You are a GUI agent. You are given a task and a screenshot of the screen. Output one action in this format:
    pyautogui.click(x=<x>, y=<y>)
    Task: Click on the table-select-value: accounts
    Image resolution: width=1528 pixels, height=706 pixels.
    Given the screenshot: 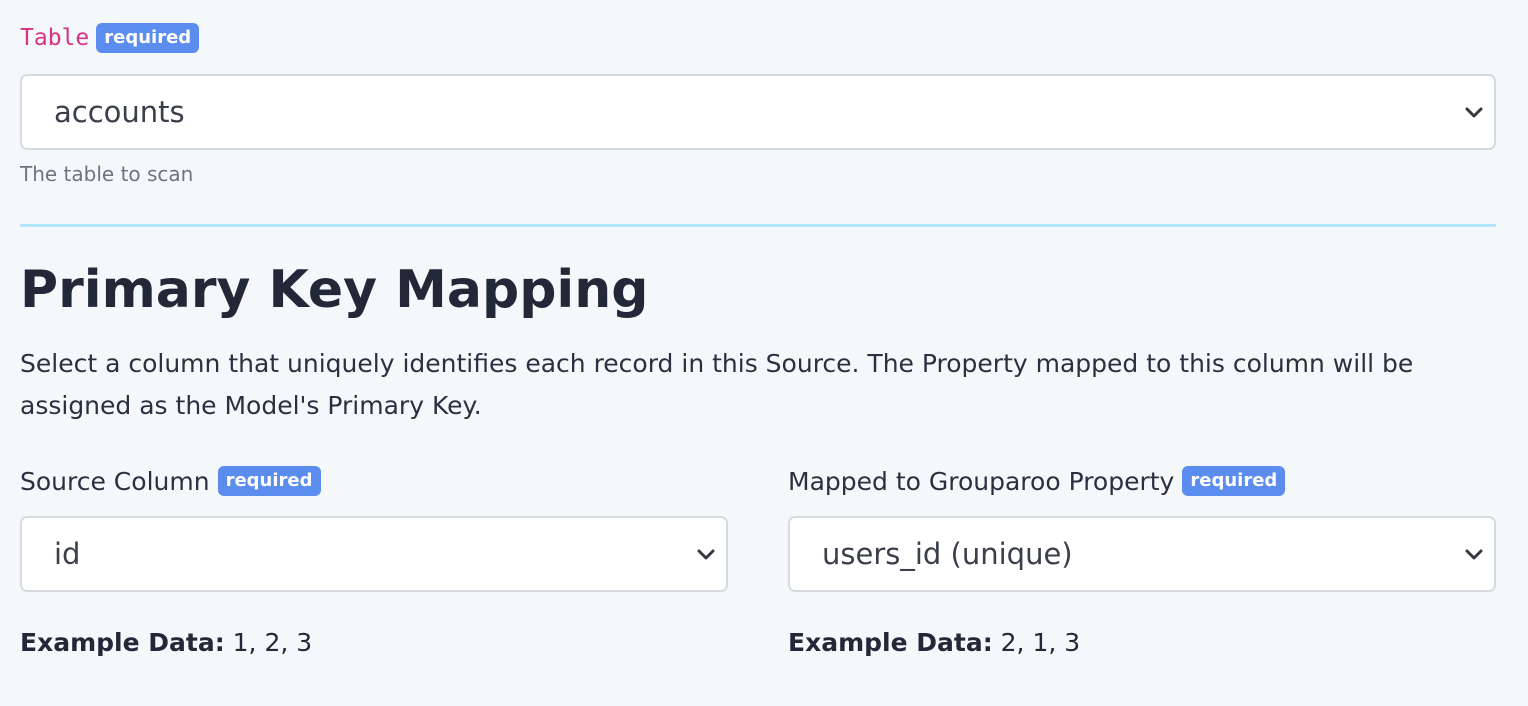 What is the action you would take?
    pyautogui.click(x=119, y=111)
    